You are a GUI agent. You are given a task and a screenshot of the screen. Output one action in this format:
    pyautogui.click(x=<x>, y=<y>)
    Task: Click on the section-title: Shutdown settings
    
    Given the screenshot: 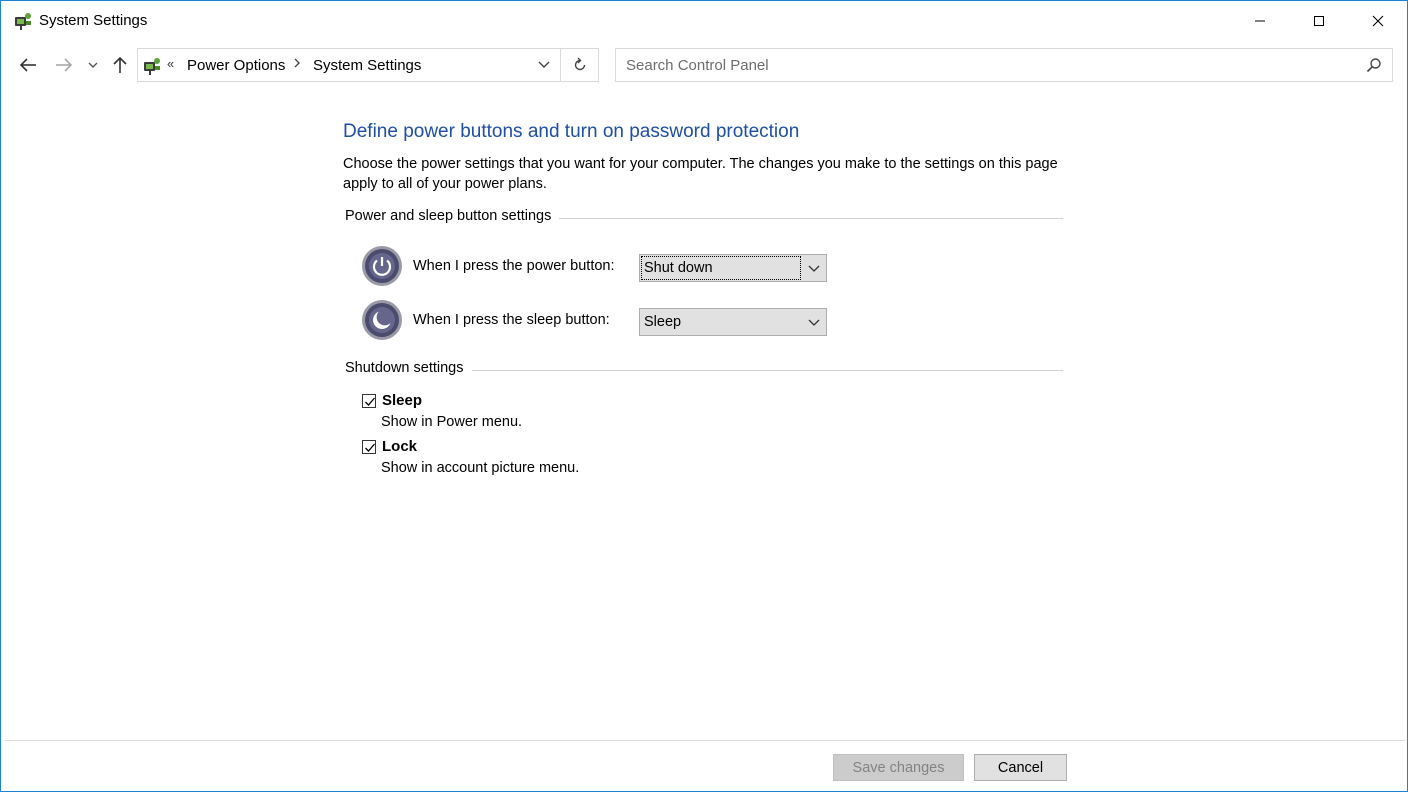 What is the action you would take?
    pyautogui.click(x=408, y=368)
    